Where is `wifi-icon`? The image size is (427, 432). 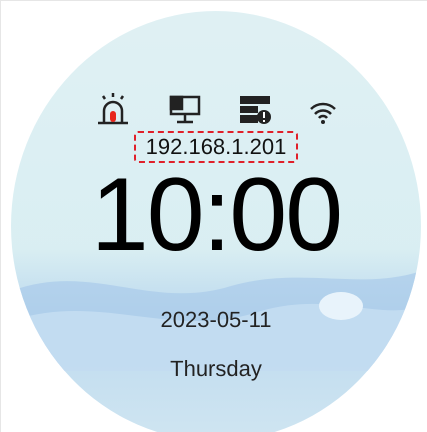
wifi-icon is located at coordinates (323, 113).